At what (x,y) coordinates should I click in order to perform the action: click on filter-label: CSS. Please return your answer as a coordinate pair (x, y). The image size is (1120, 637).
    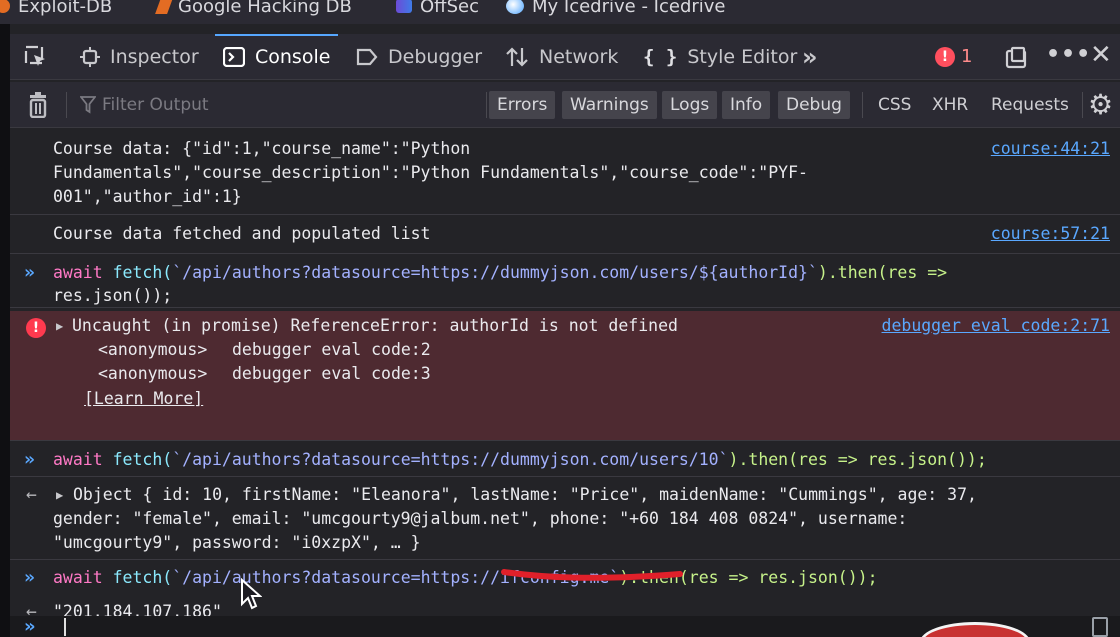
    Looking at the image, I should click on (895, 105).